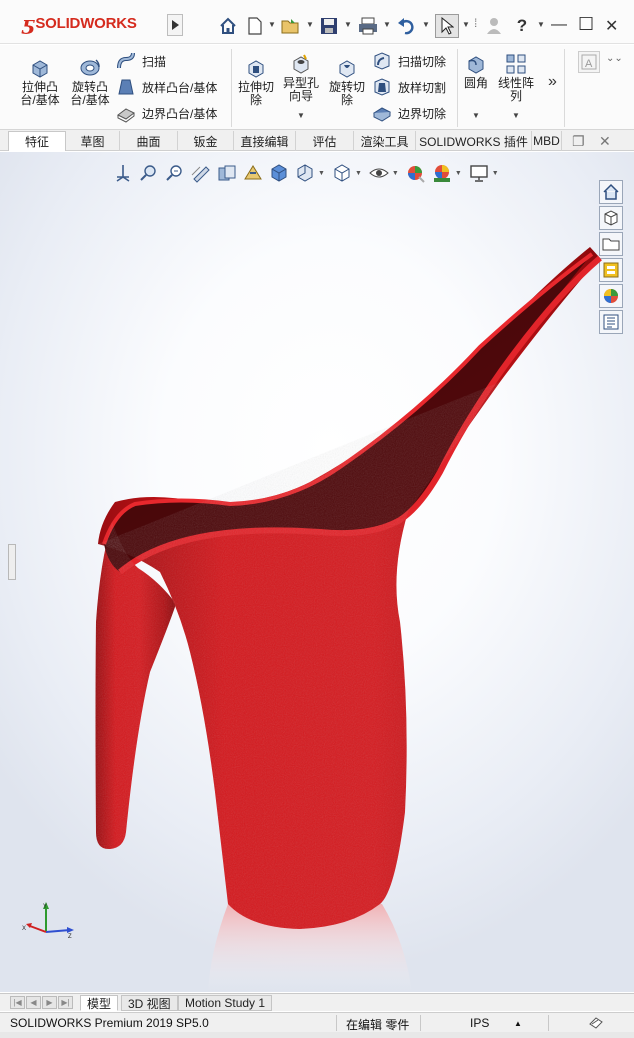  Describe the element at coordinates (552, 82) in the screenshot. I see `ribbon-overflow-icon: »` at that location.